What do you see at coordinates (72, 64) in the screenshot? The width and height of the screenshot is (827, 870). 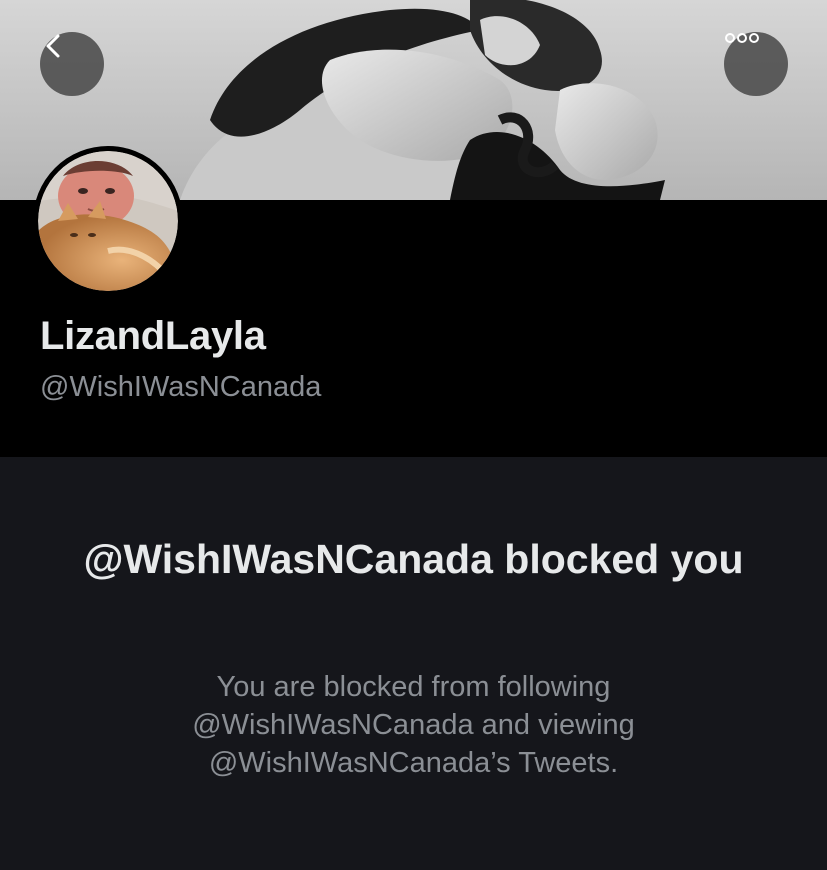 I see `back-button` at bounding box center [72, 64].